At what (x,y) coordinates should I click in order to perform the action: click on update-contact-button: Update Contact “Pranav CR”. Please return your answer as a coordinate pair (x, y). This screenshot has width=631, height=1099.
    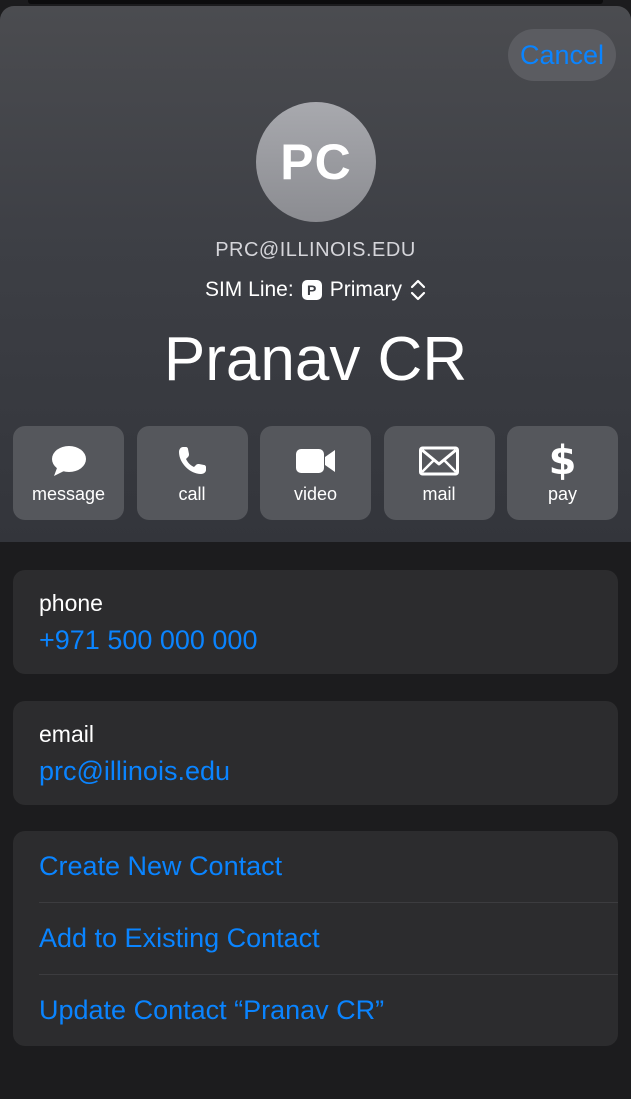
    Looking at the image, I should click on (328, 1010).